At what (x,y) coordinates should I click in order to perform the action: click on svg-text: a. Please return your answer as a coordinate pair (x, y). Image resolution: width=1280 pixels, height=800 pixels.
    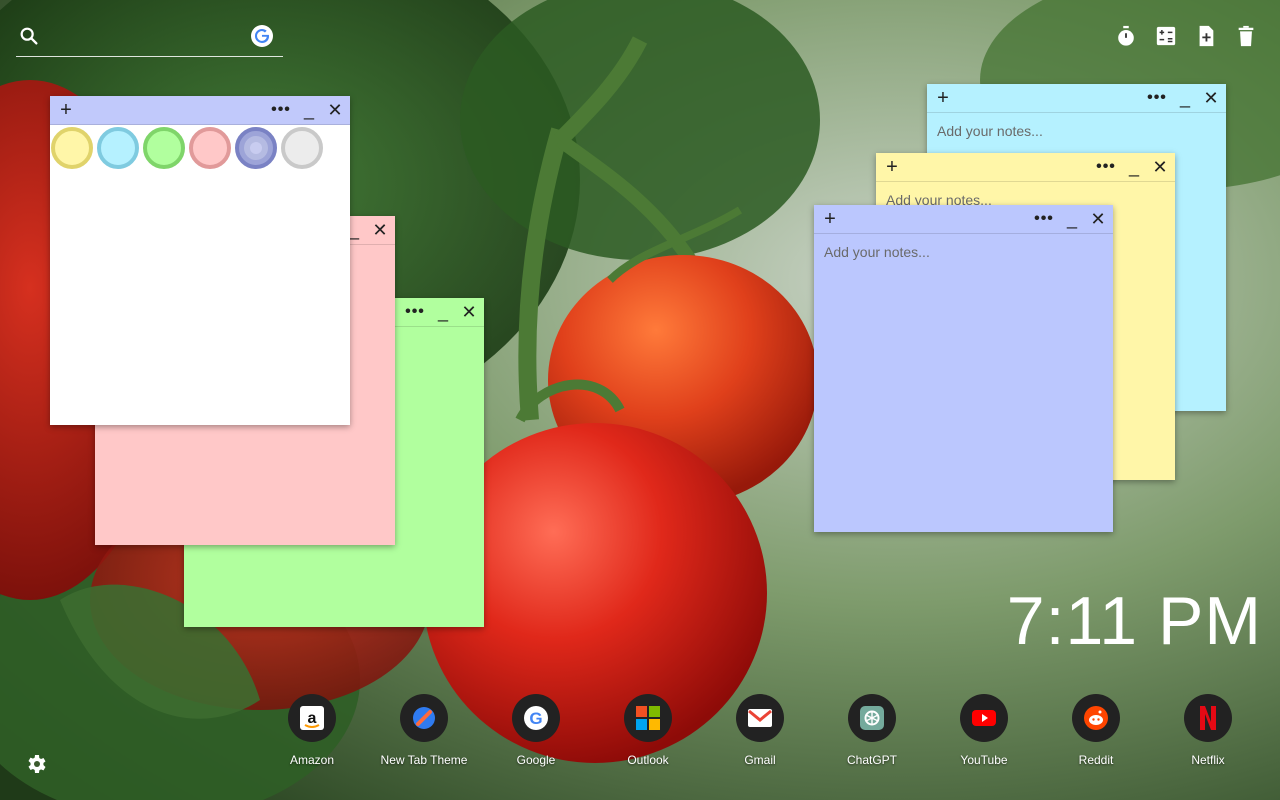
    Looking at the image, I should click on (312, 718).